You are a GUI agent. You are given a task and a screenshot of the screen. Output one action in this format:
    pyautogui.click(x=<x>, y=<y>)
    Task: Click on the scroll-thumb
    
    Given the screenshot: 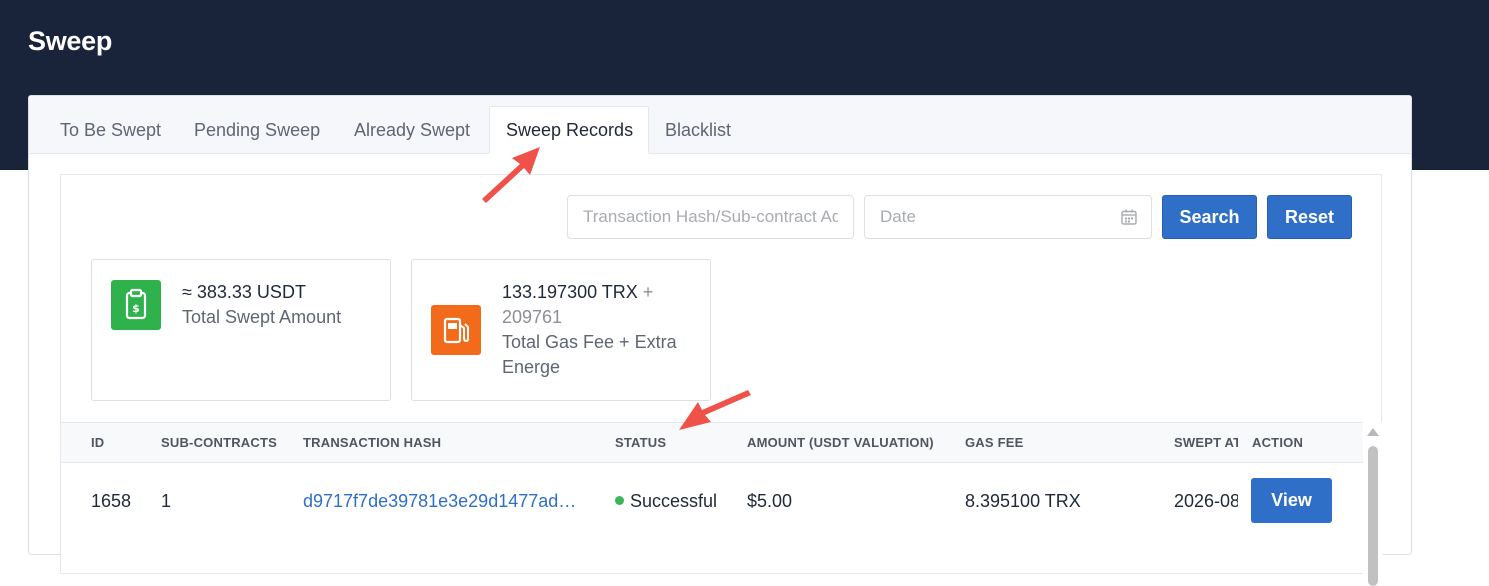 What is the action you would take?
    pyautogui.click(x=1373, y=516)
    